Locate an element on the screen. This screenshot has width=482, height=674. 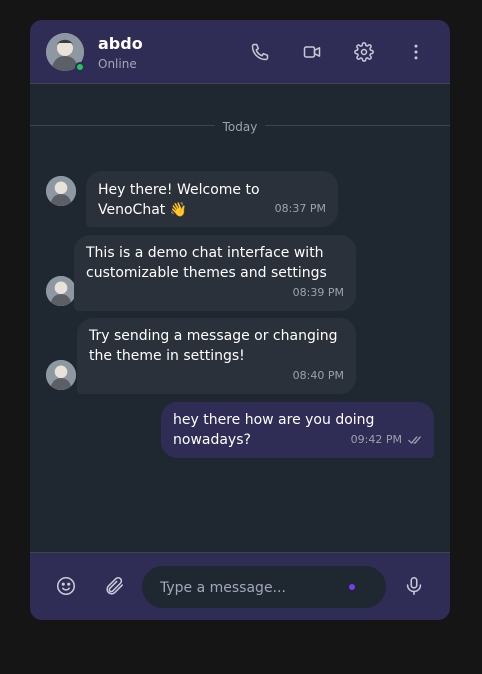
video-icon is located at coordinates (312, 52).